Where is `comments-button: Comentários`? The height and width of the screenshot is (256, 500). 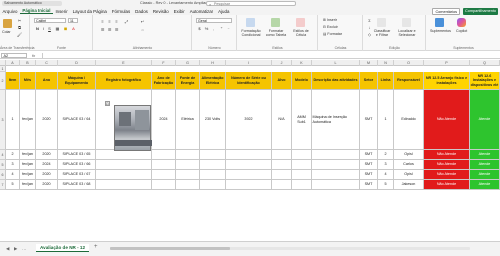
comments-button: Comentários is located at coordinates (446, 11).